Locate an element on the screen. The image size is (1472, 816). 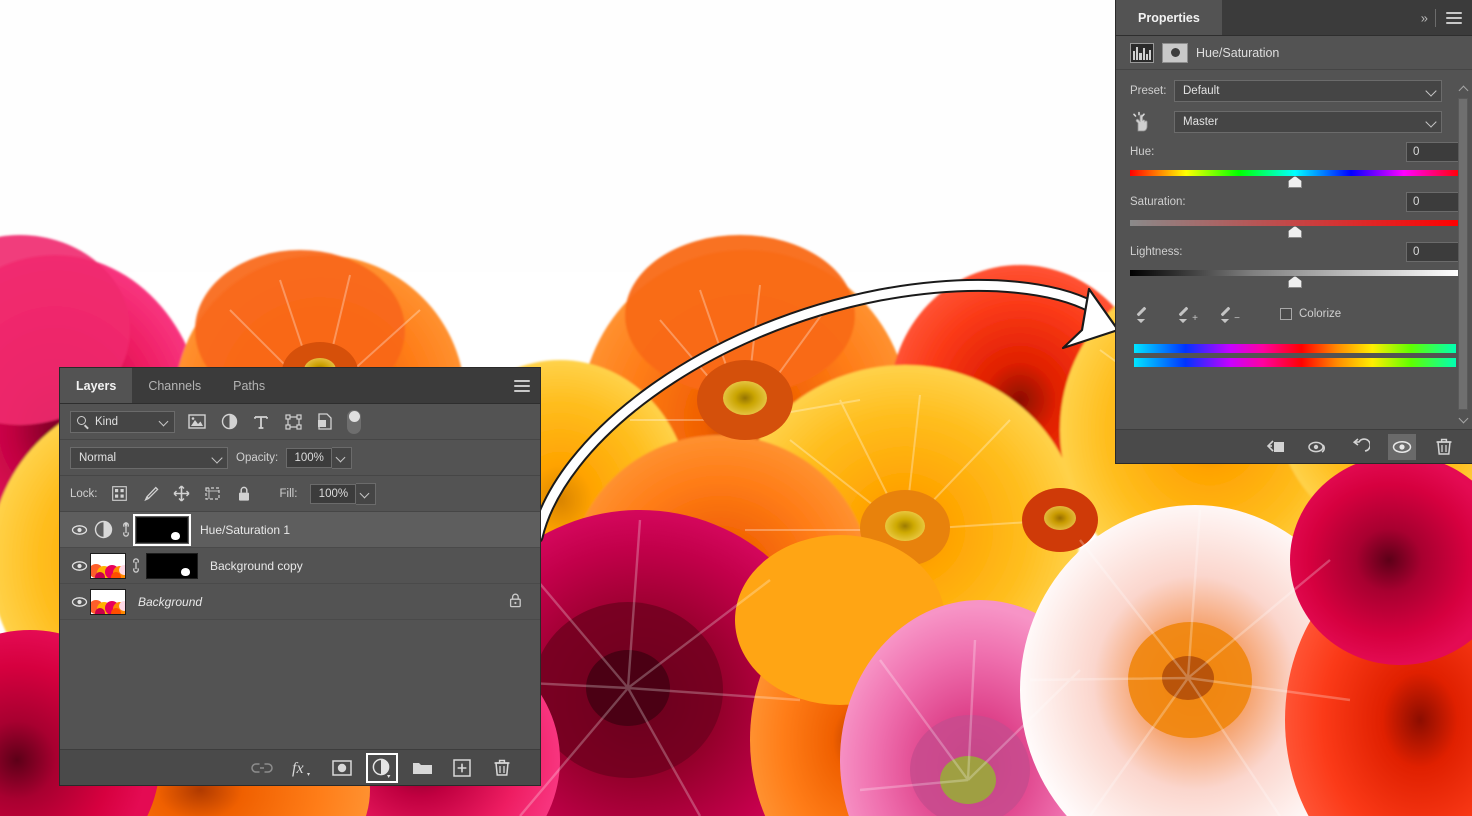
reset-icon is located at coordinates (1360, 447).